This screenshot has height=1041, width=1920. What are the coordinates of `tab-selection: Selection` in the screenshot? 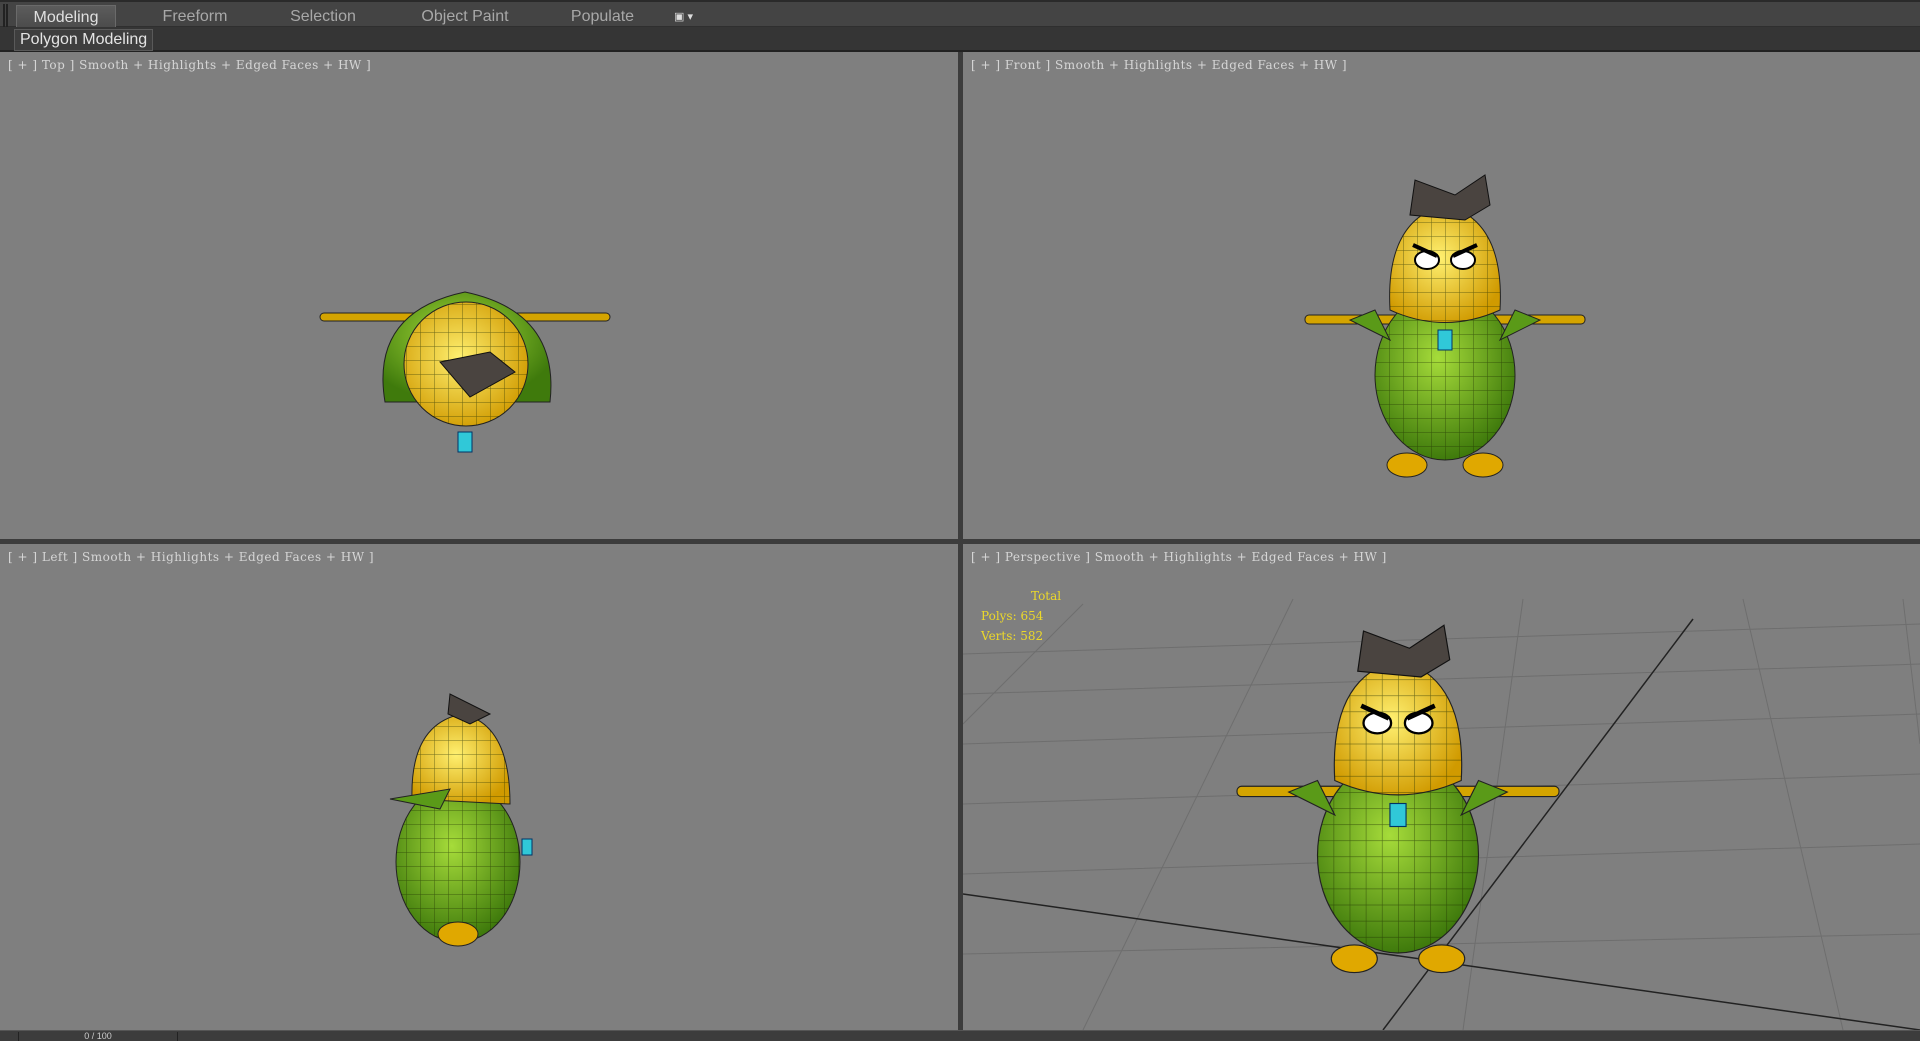 It's located at (323, 17).